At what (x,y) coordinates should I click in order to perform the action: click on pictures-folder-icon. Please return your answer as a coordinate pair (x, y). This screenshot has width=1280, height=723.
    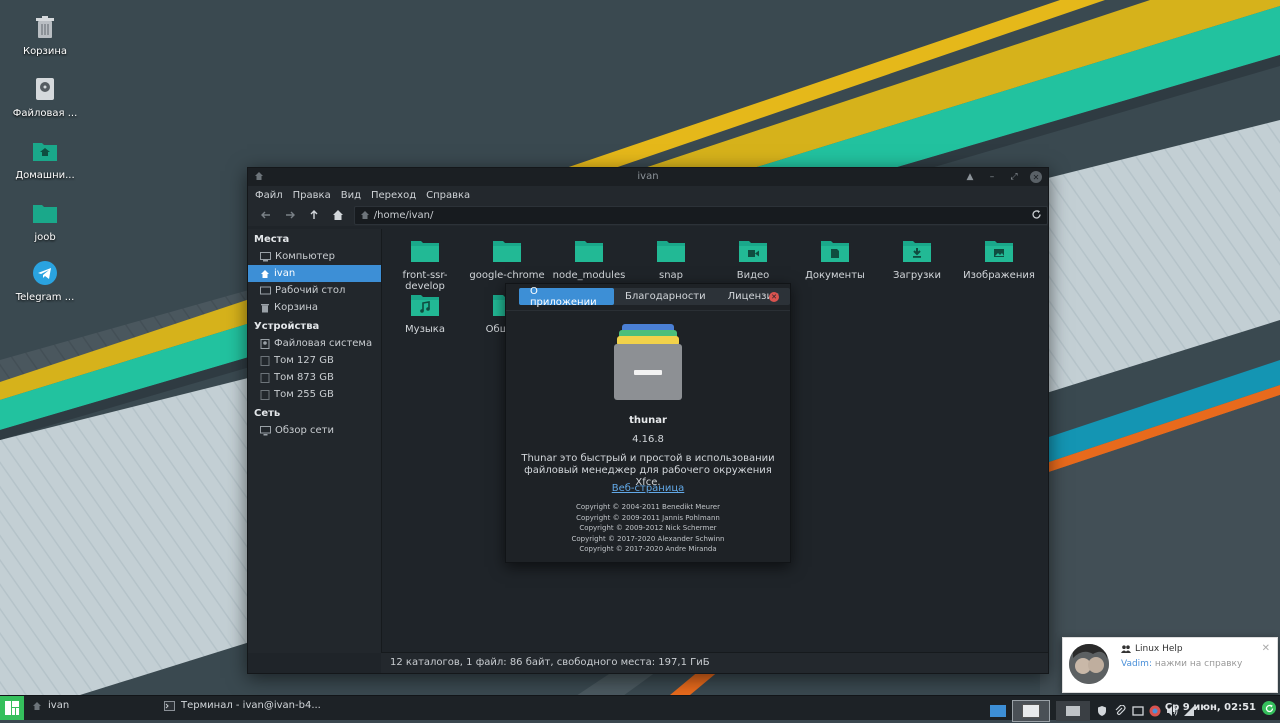
    Looking at the image, I should click on (999, 251).